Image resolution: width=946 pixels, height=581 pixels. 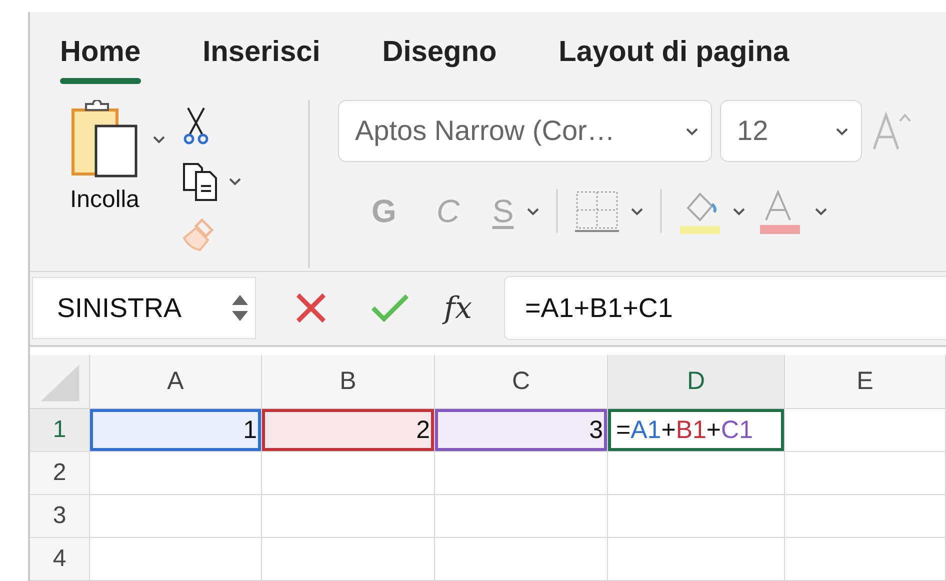 I want to click on font-size-dropdown: 12, so click(x=791, y=131).